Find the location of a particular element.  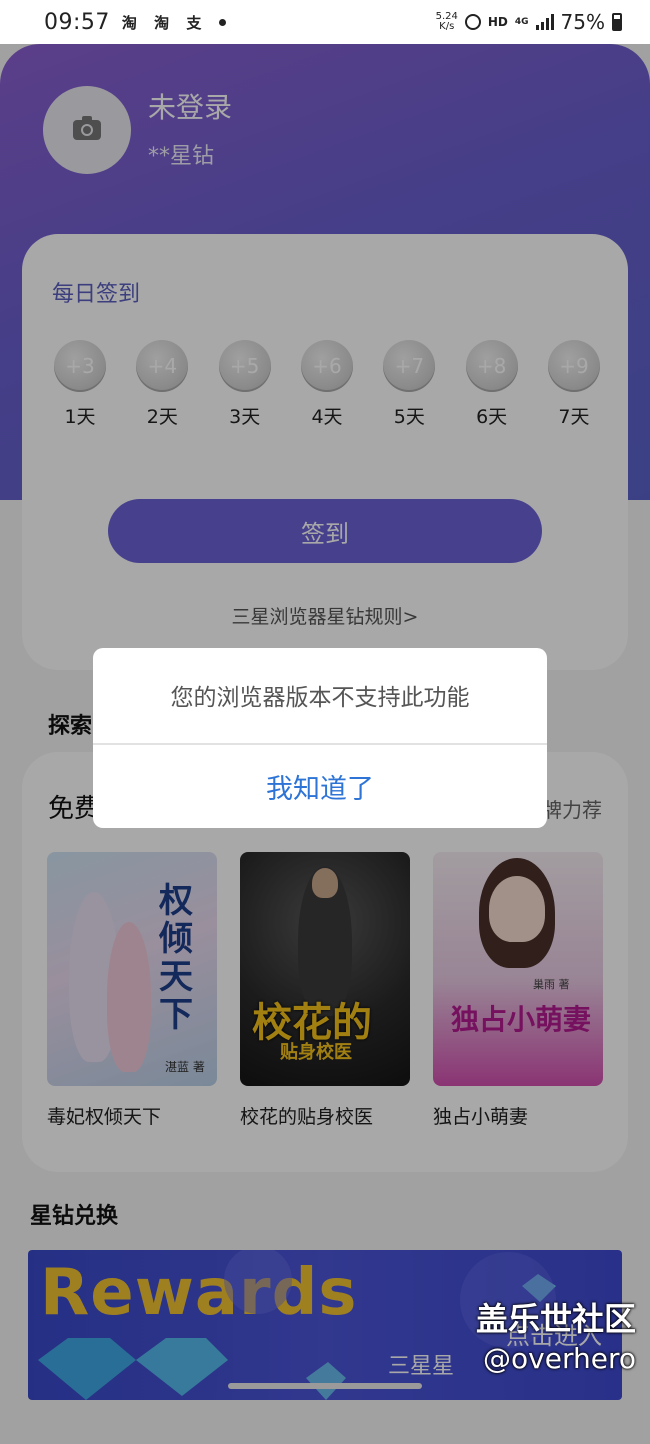

notification-dot-icon is located at coordinates (223, 22).